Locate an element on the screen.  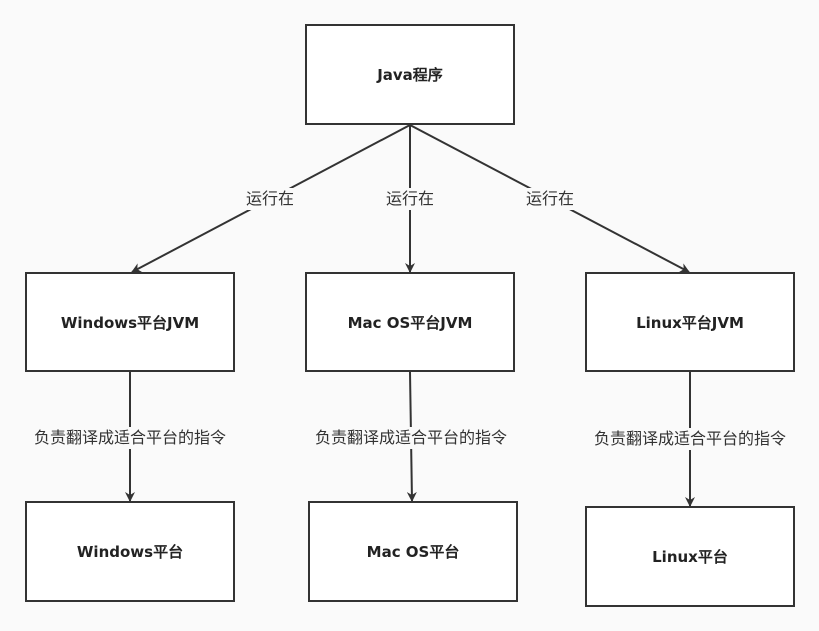
node-mac-jvm-label: Mac OS平台JVM is located at coordinates (410, 322).